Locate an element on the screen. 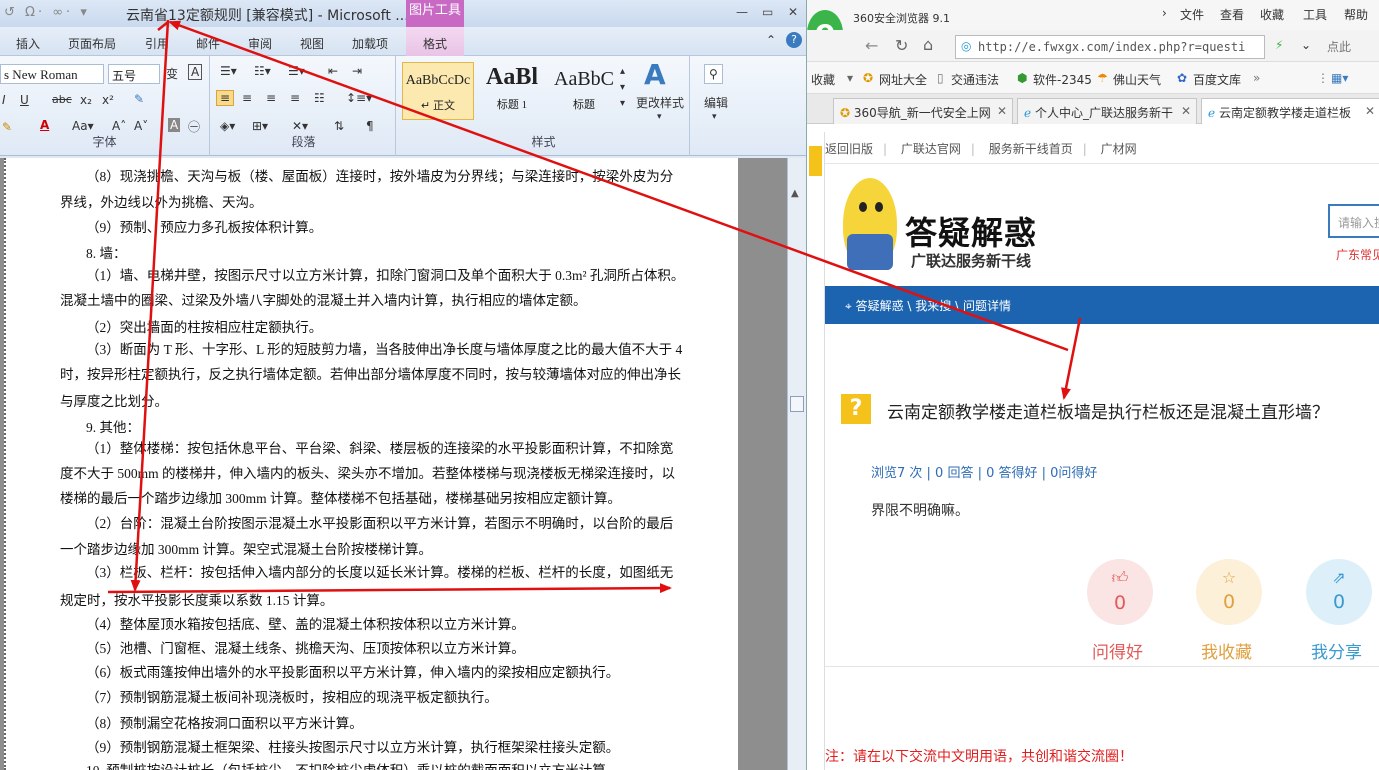  decrease-indent-icon: ⇤ is located at coordinates (333, 71).